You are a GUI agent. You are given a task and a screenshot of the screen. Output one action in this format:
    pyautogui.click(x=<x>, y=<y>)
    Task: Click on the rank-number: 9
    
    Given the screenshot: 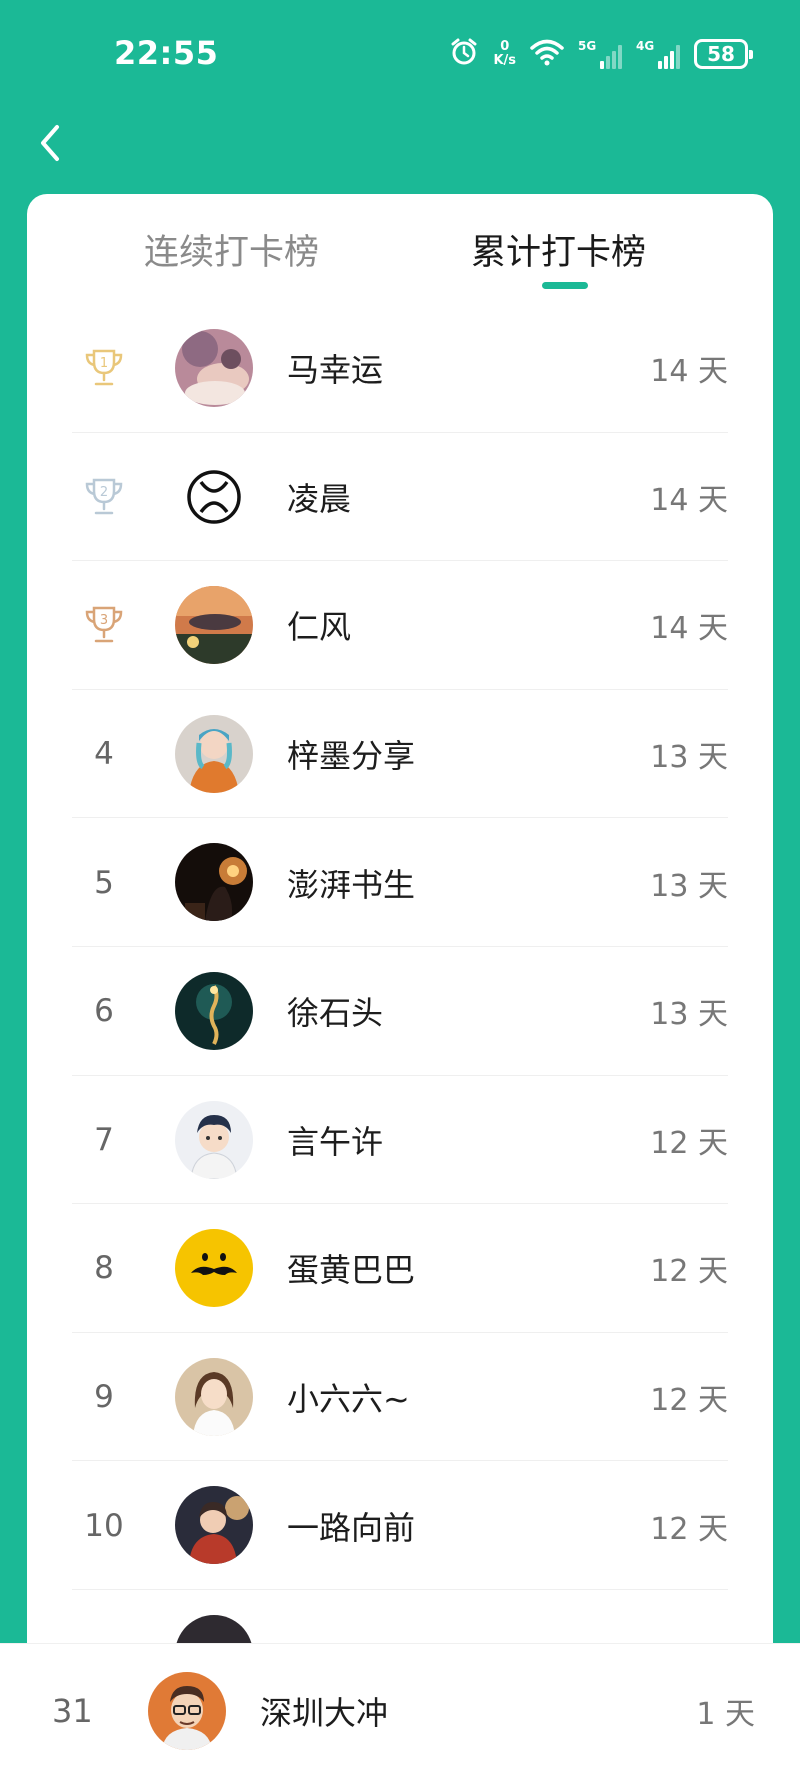 What is the action you would take?
    pyautogui.click(x=104, y=1397)
    